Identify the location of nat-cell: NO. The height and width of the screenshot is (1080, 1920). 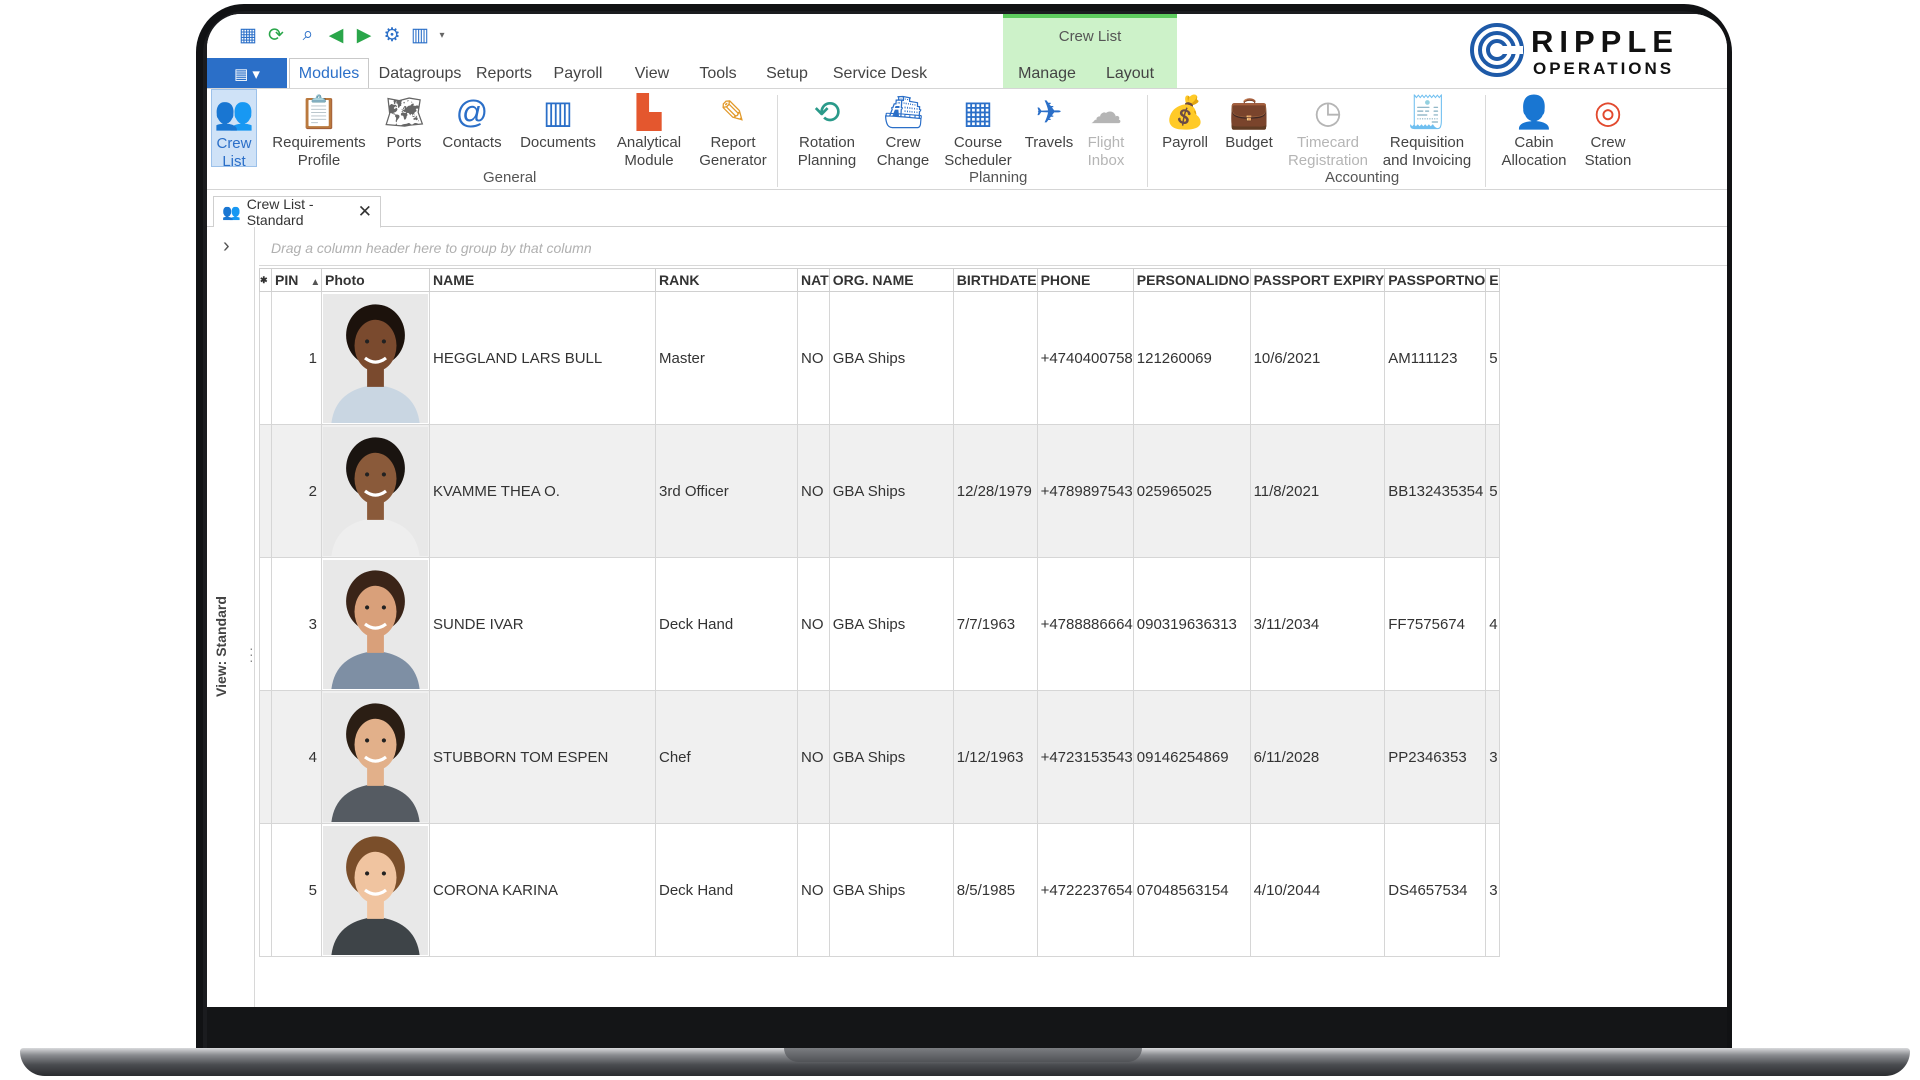
(813, 890).